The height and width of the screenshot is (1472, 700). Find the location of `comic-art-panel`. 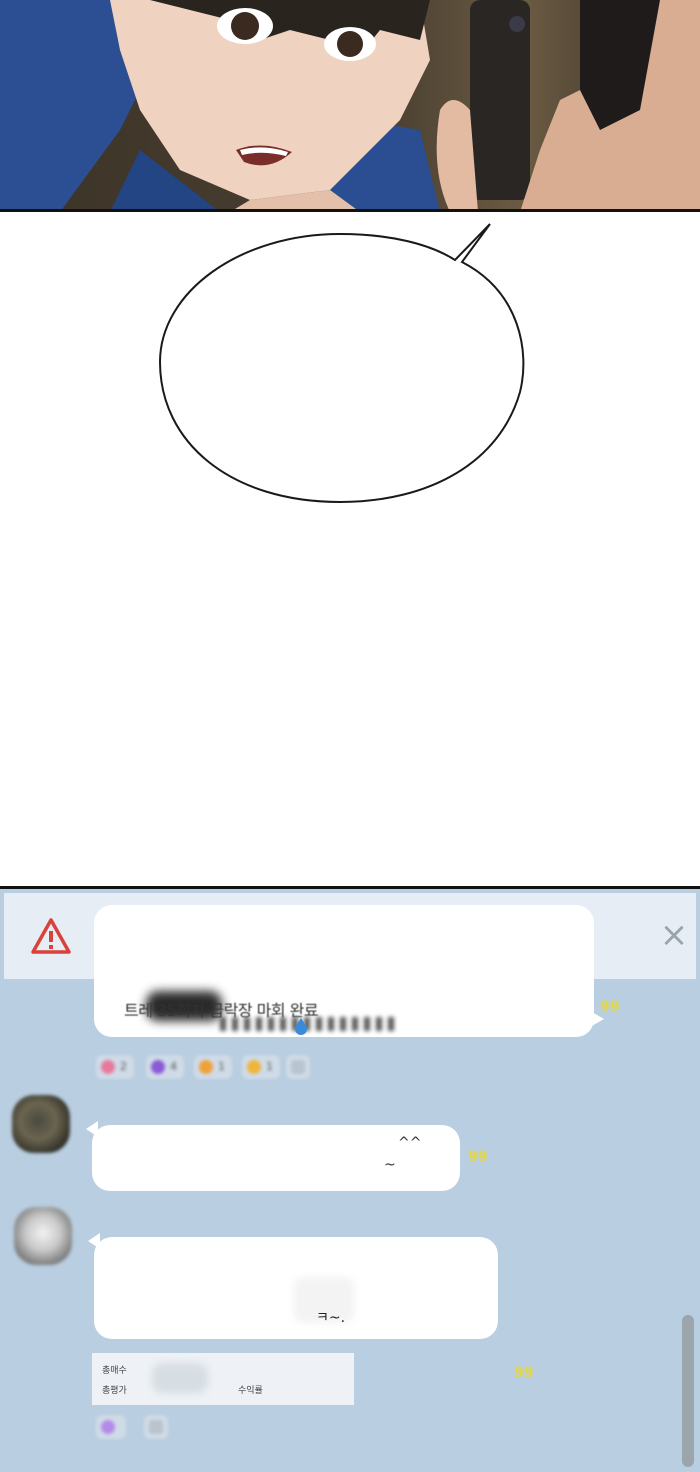

comic-art-panel is located at coordinates (350, 106).